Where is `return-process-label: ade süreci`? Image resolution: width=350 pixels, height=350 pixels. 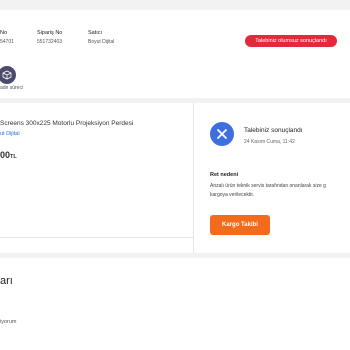
return-process-label: ade süreci is located at coordinates (12, 88).